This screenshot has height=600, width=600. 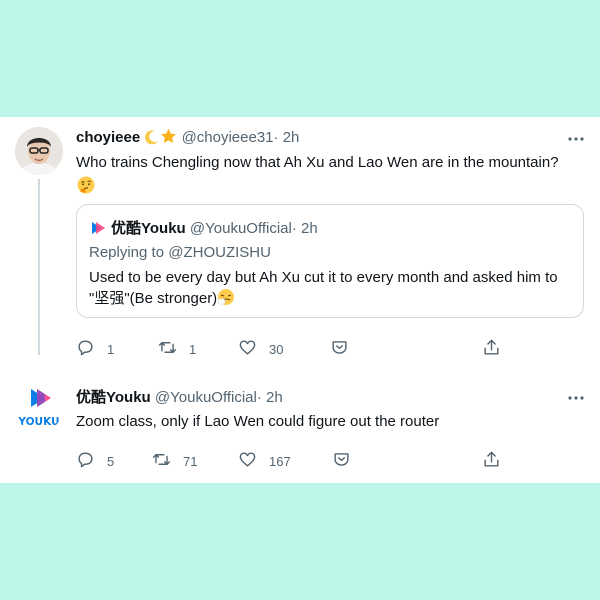 I want to click on replying-prefix: Replying to, so click(x=127, y=252).